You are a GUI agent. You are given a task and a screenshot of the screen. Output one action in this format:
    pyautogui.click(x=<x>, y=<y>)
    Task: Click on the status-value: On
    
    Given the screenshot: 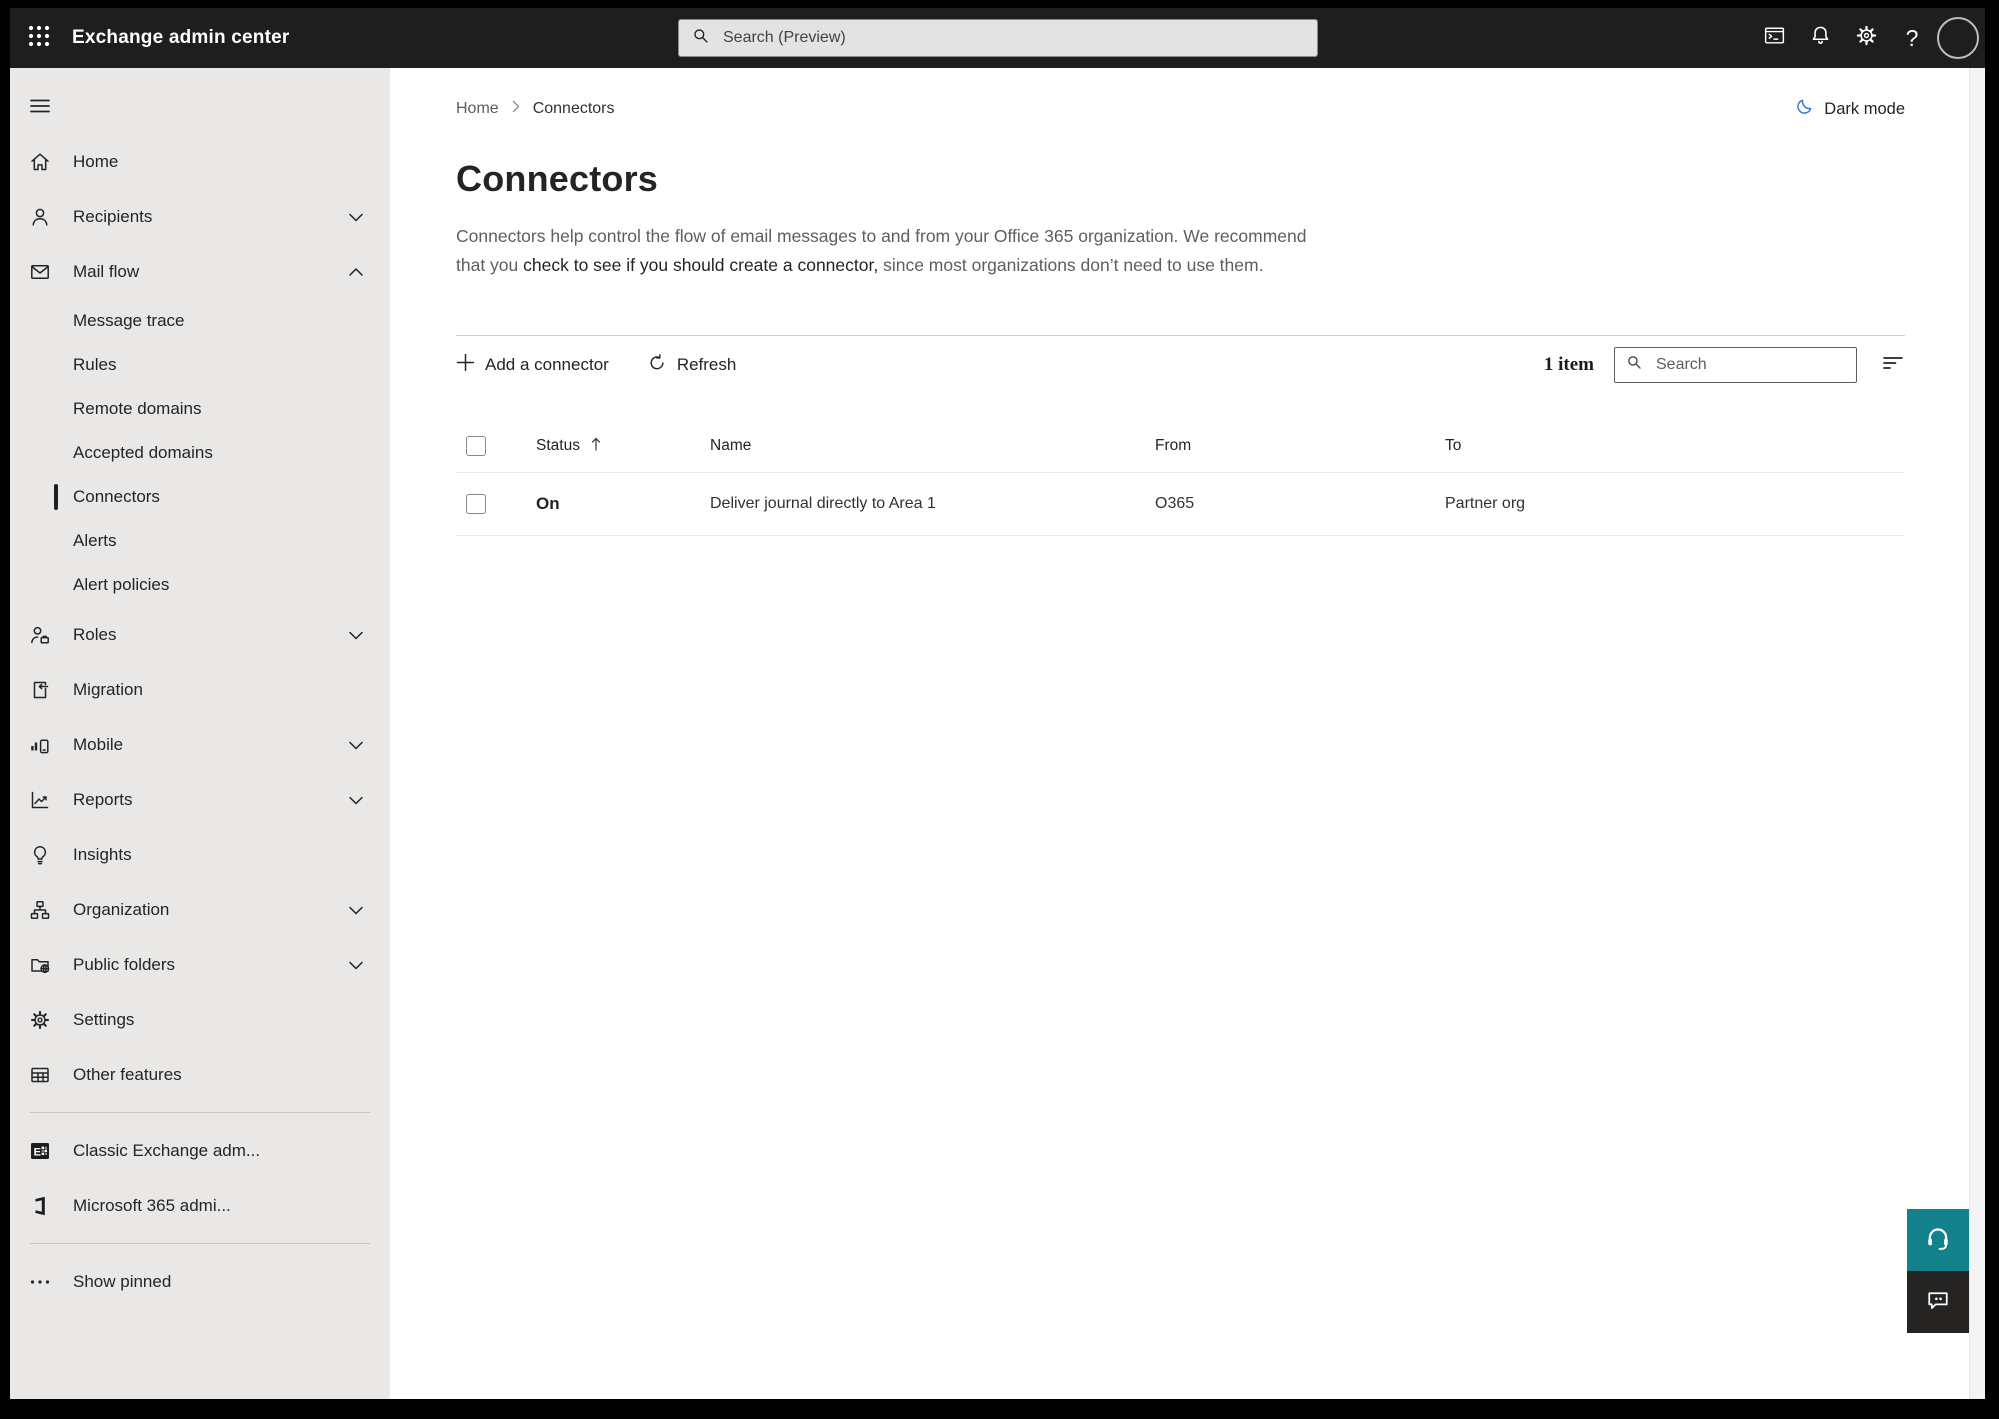 What is the action you would take?
    pyautogui.click(x=548, y=503)
    